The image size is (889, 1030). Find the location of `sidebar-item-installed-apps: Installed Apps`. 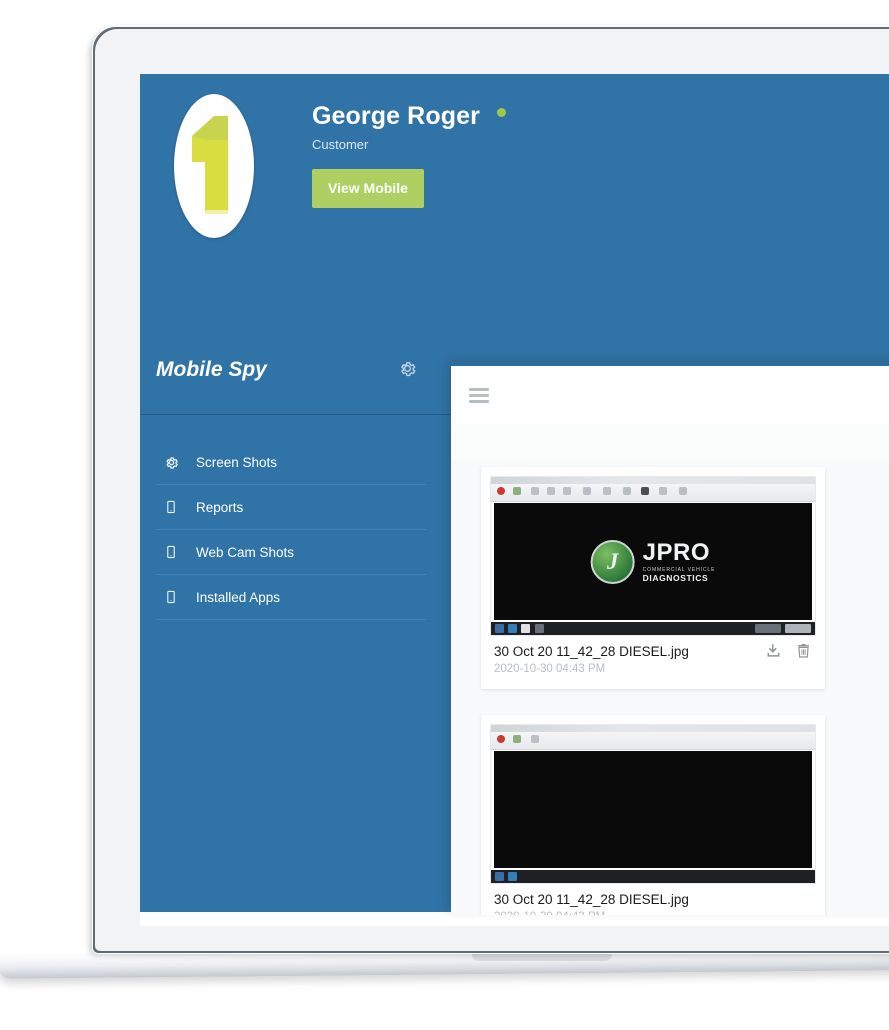

sidebar-item-installed-apps: Installed Apps is located at coordinates (291, 597).